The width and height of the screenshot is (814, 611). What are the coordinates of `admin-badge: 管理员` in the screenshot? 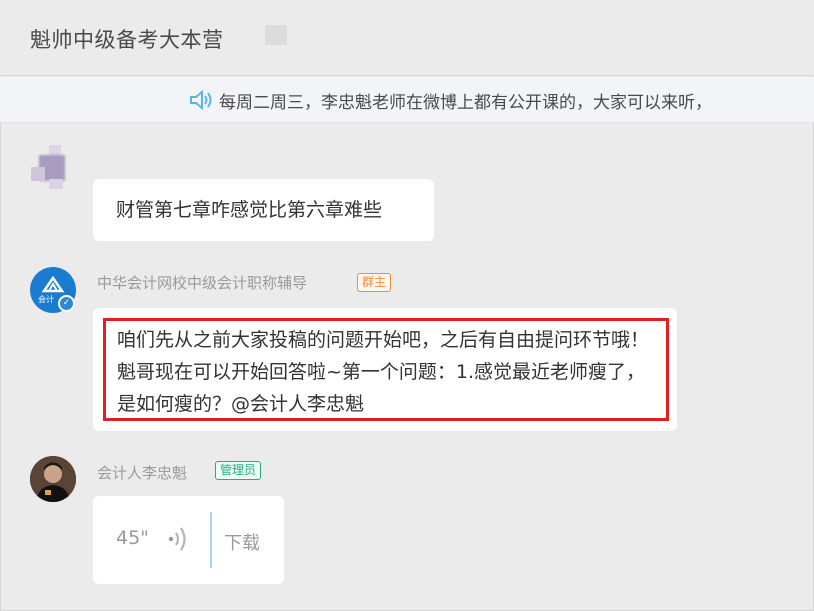 It's located at (238, 470).